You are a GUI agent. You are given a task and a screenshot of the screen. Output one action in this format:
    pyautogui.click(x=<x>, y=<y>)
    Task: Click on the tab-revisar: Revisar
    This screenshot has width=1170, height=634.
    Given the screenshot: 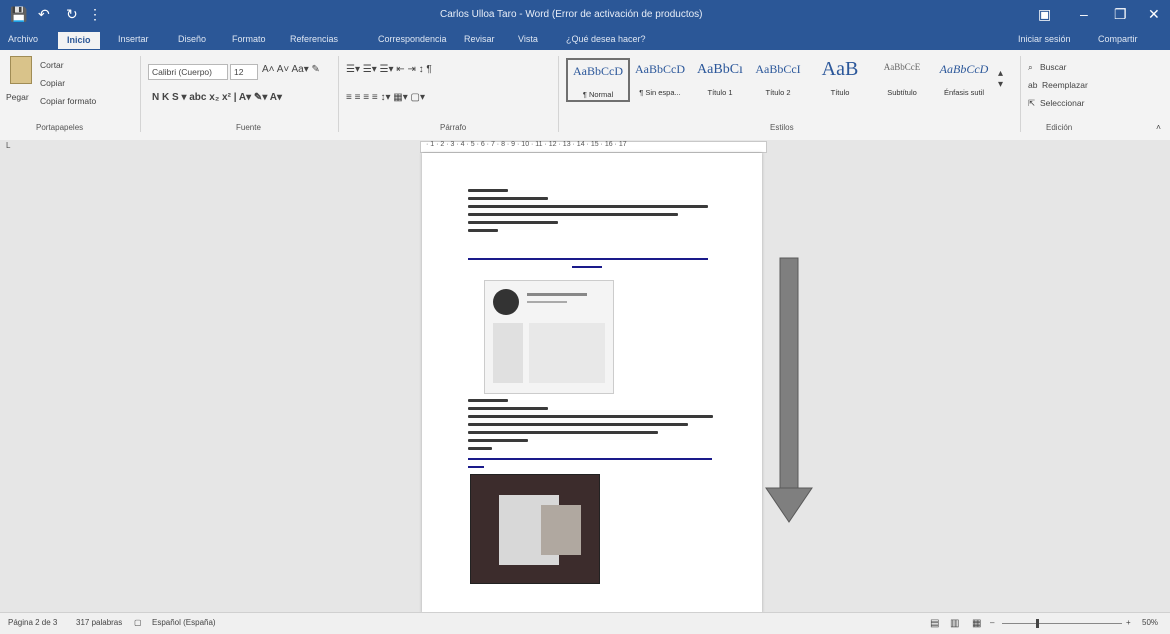 What is the action you would take?
    pyautogui.click(x=479, y=39)
    